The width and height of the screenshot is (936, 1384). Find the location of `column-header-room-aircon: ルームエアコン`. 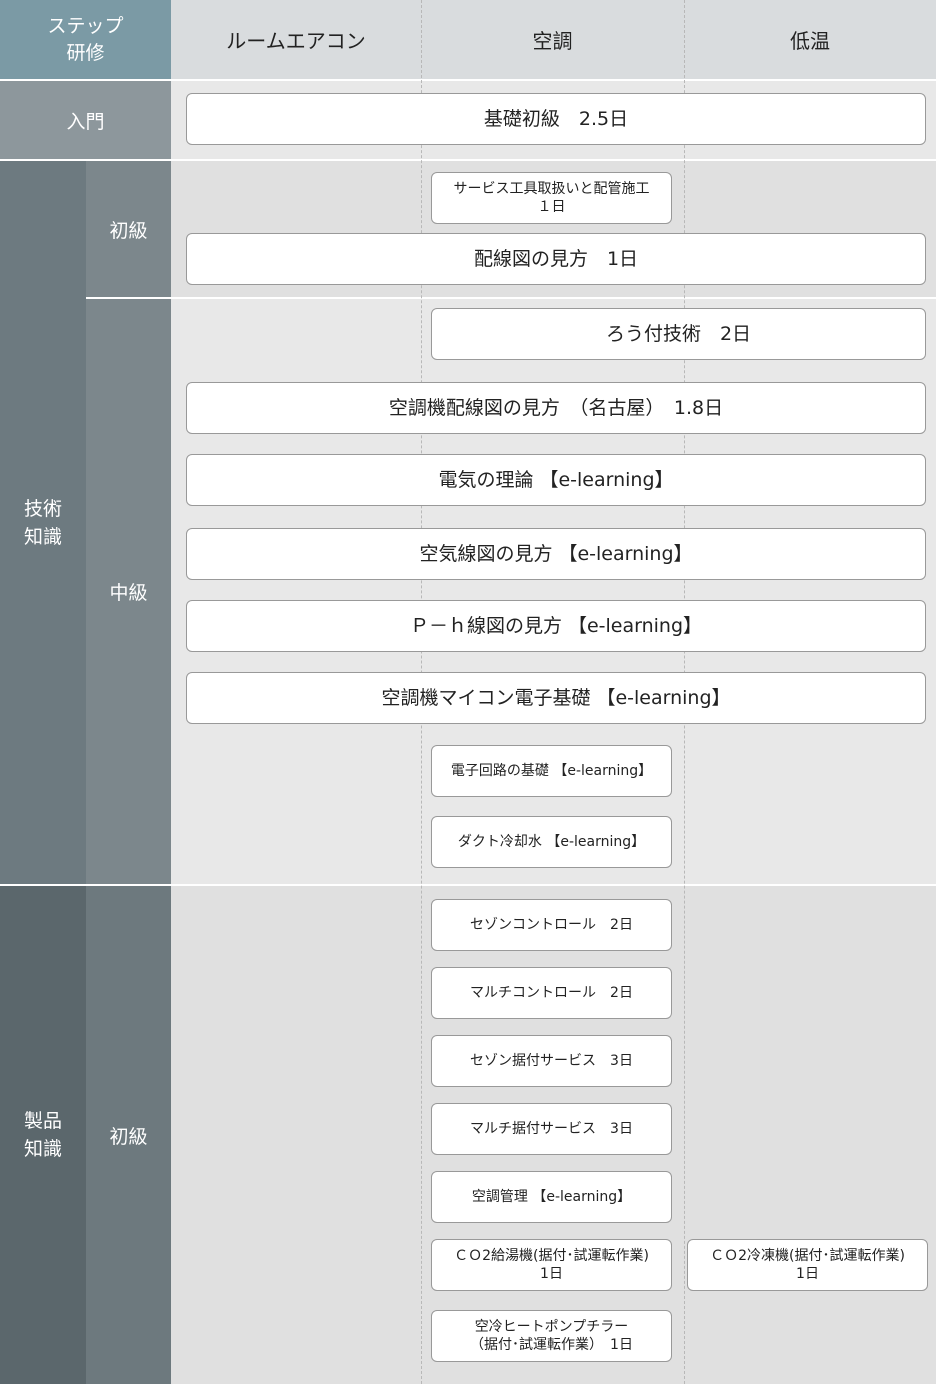

column-header-room-aircon: ルームエアコン is located at coordinates (296, 41).